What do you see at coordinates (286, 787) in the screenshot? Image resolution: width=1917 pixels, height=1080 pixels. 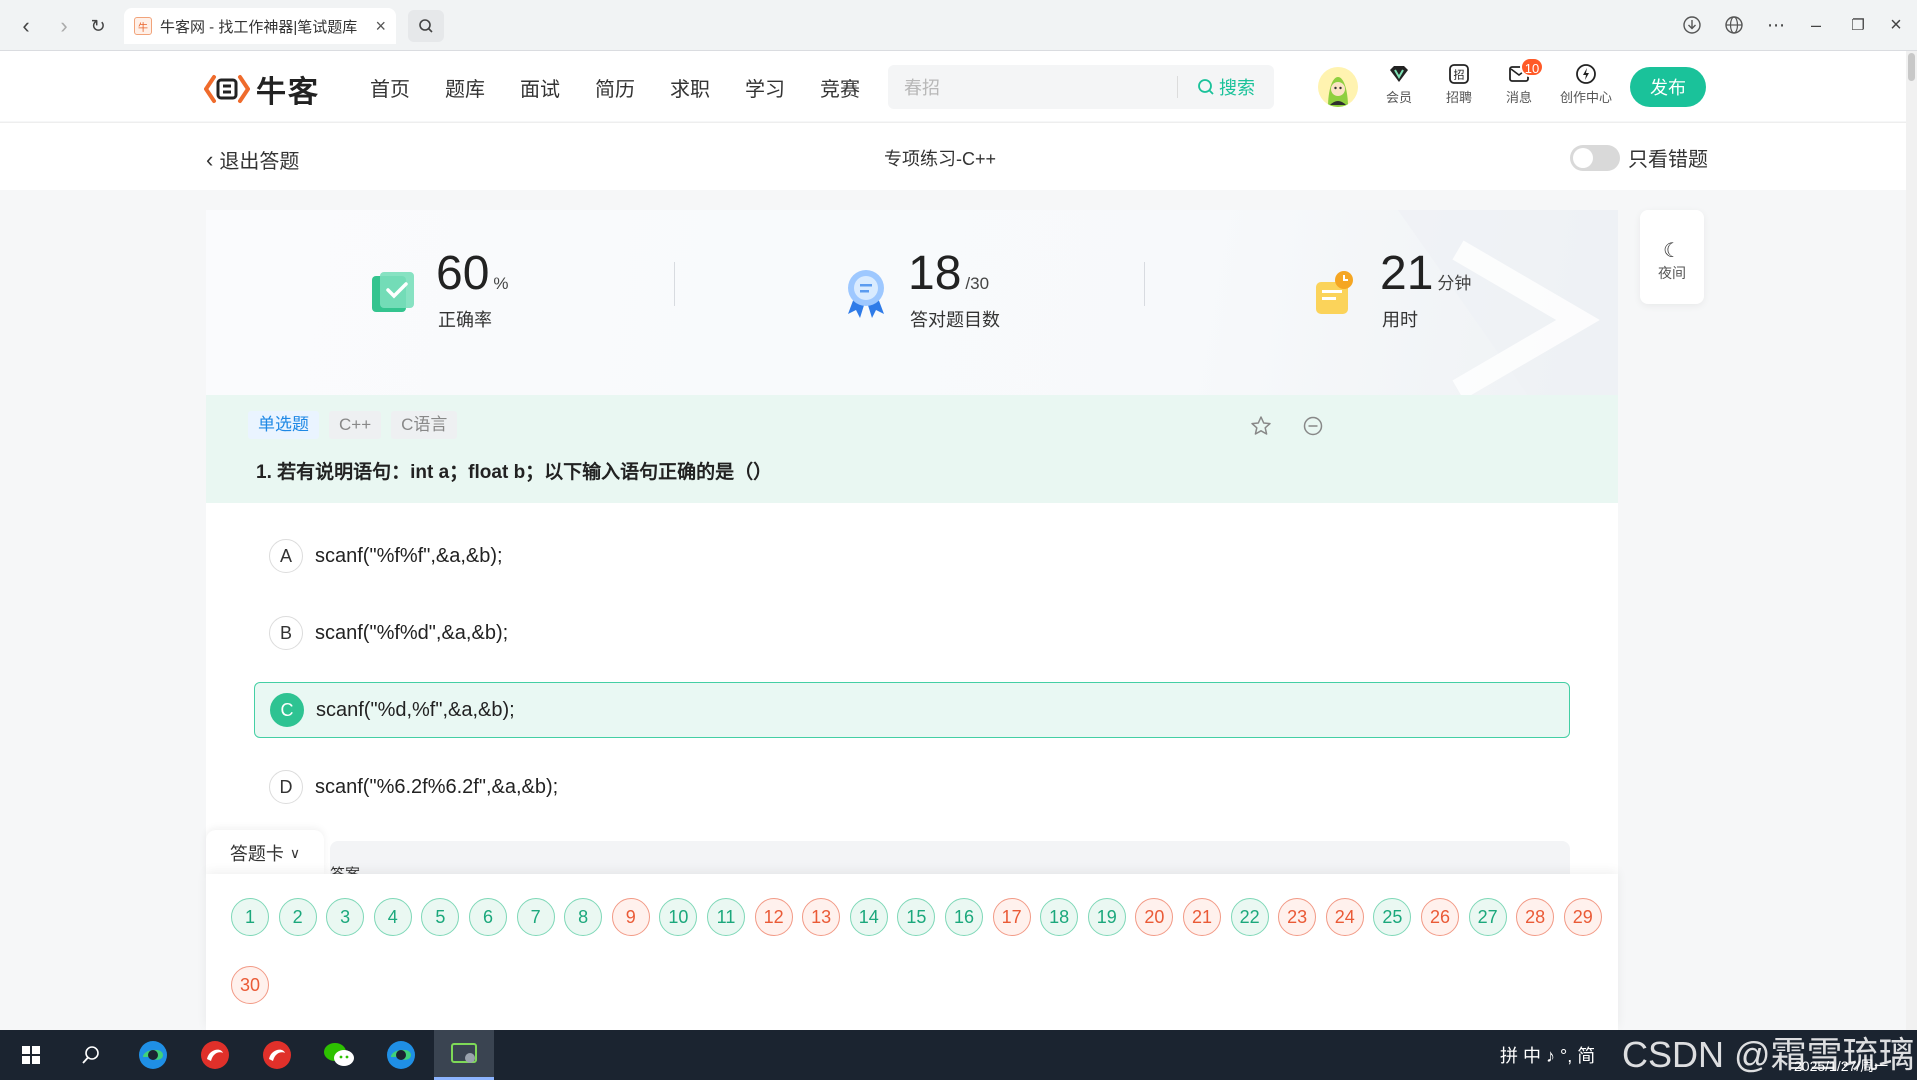 I see `option-letter: D` at bounding box center [286, 787].